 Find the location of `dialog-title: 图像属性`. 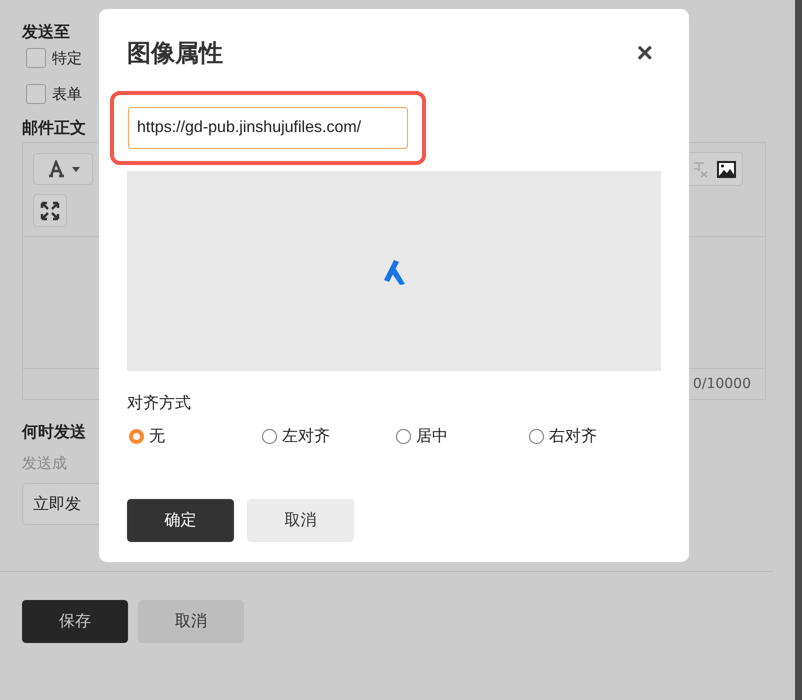

dialog-title: 图像属性 is located at coordinates (175, 53).